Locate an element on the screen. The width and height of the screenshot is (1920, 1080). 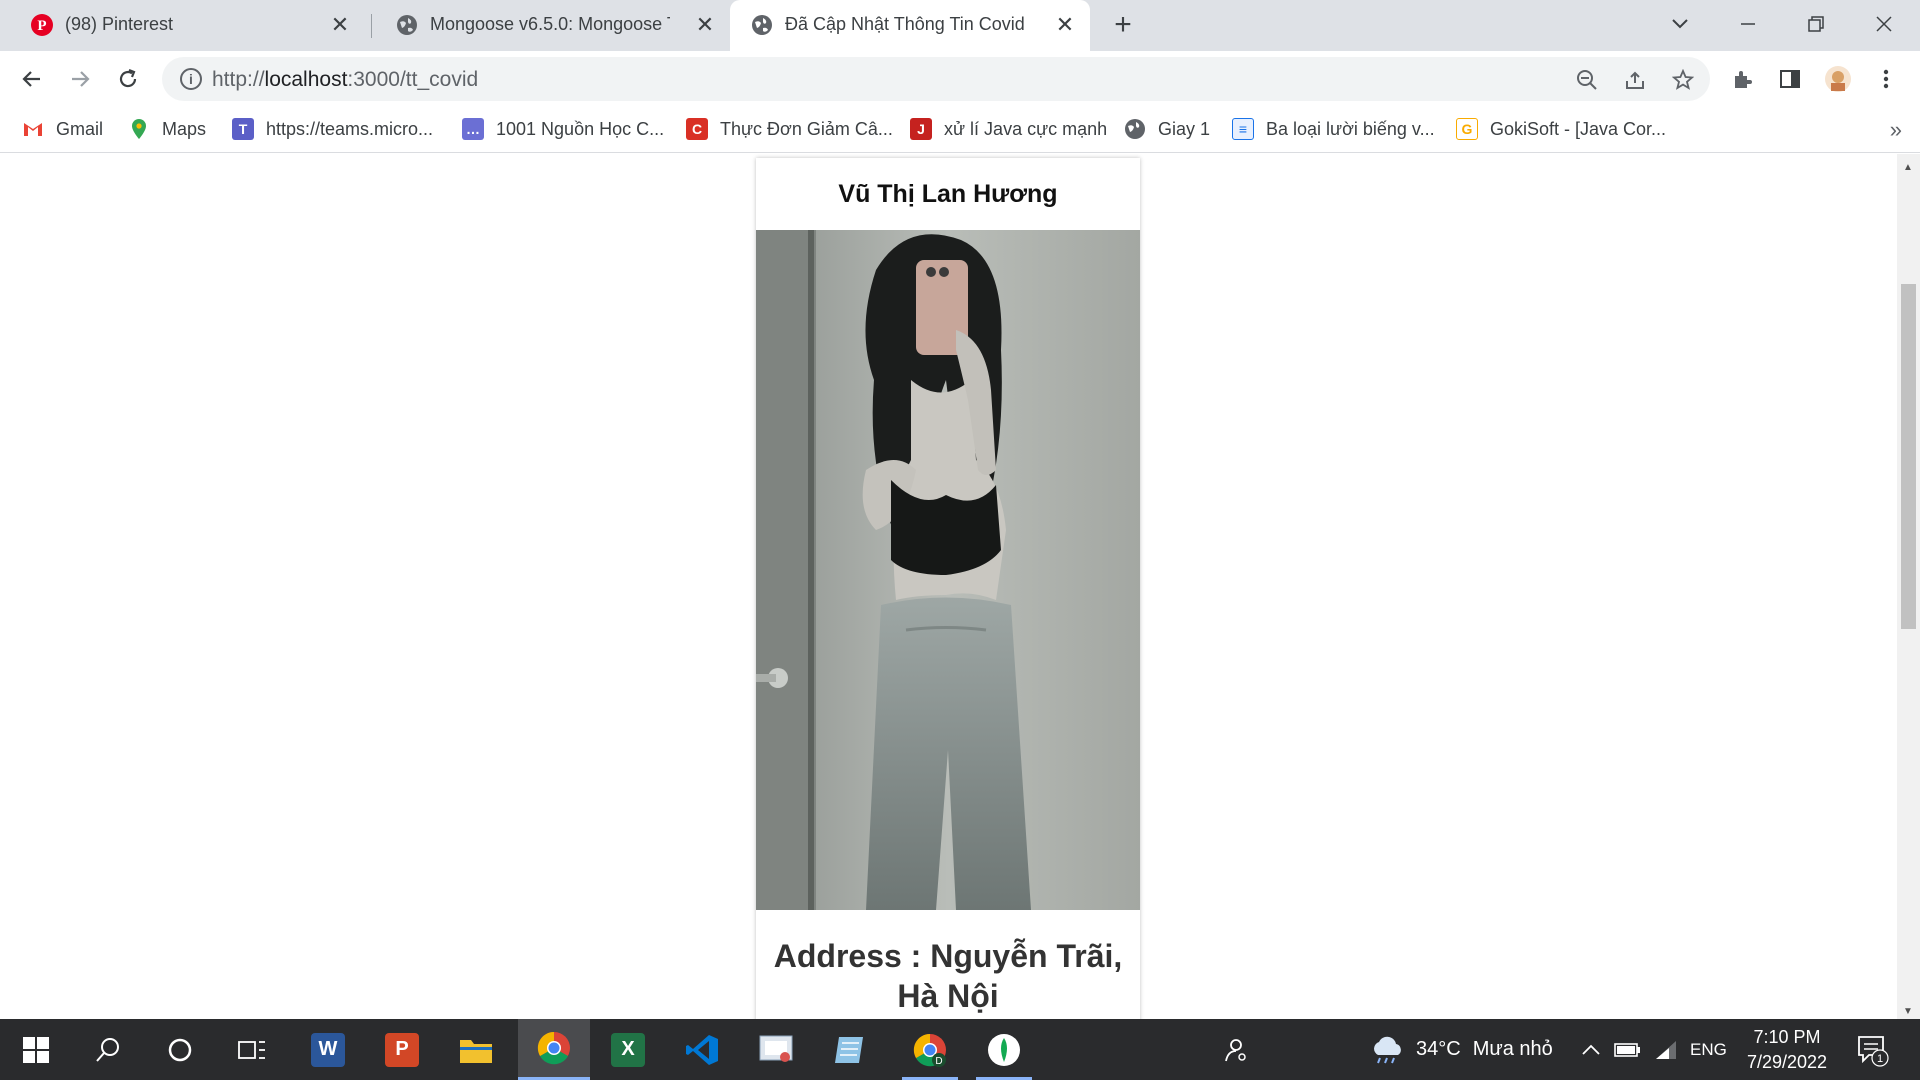
taskbar-search-button is located at coordinates (108, 1049).